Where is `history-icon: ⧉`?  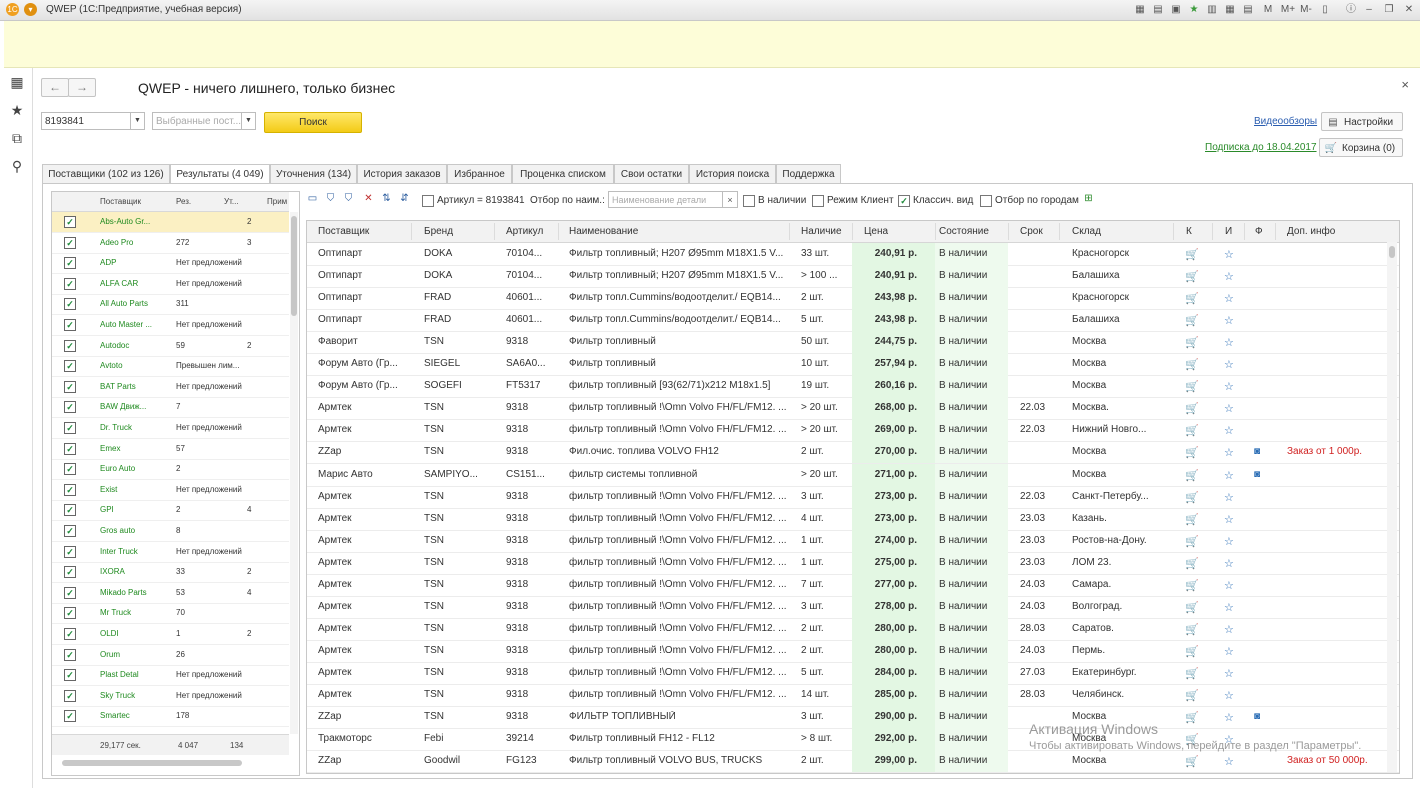 history-icon: ⧉ is located at coordinates (17, 138).